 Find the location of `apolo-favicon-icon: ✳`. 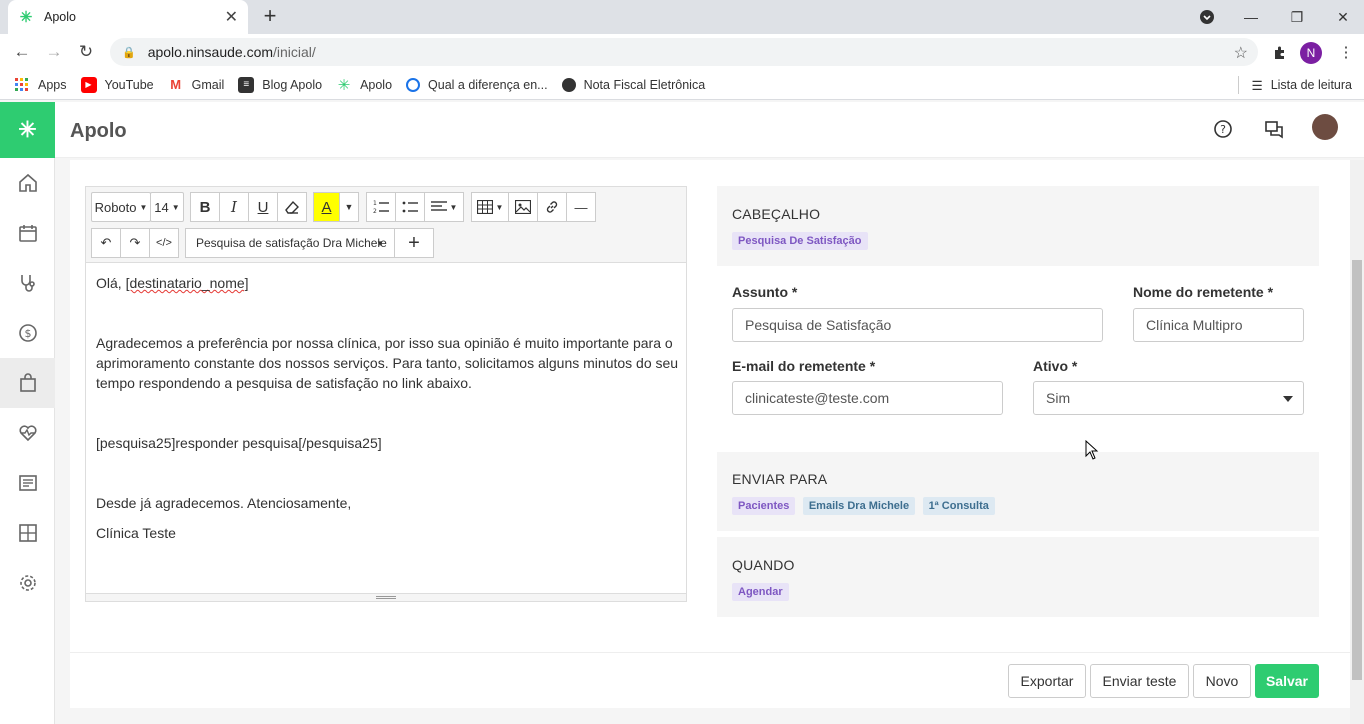

apolo-favicon-icon: ✳ is located at coordinates (26, 17).